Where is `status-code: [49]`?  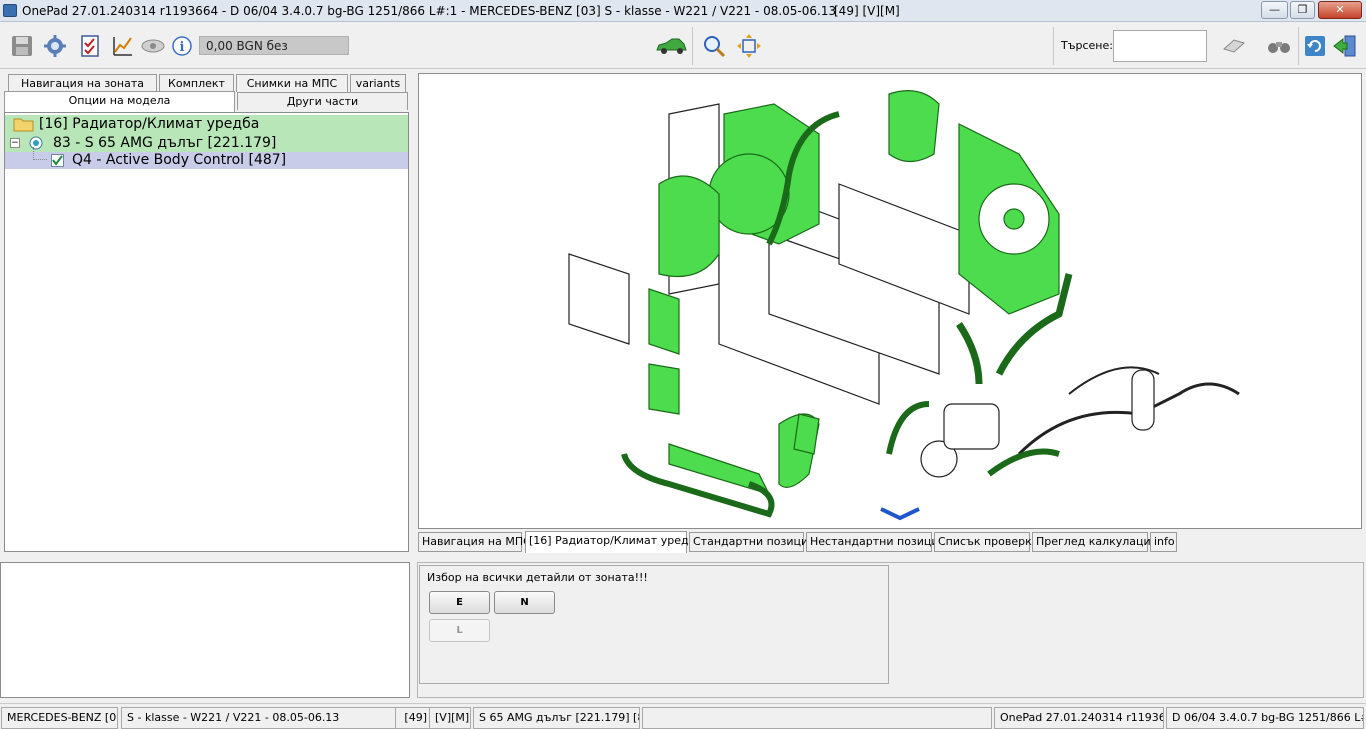
status-code: [49] is located at coordinates (413, 718).